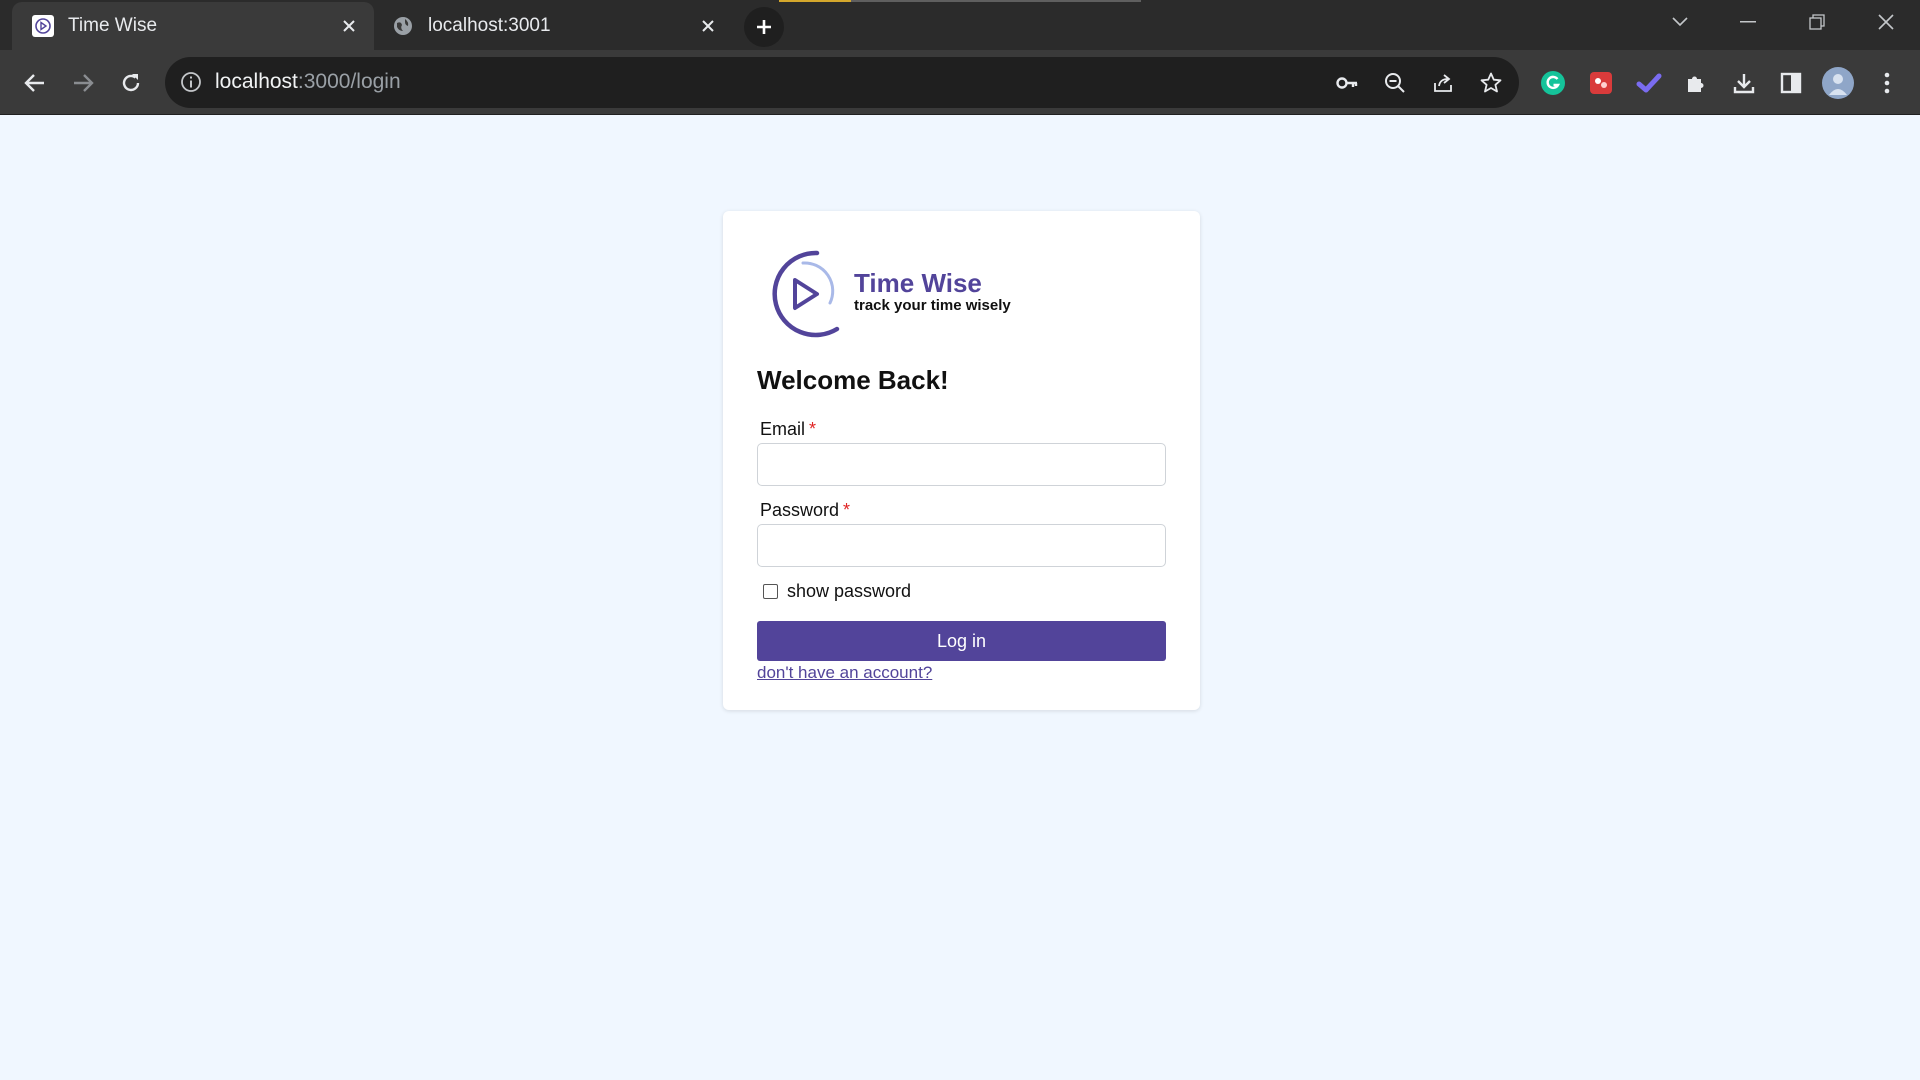 This screenshot has height=1080, width=1920. I want to click on brand-tagline: track your time wisely, so click(932, 305).